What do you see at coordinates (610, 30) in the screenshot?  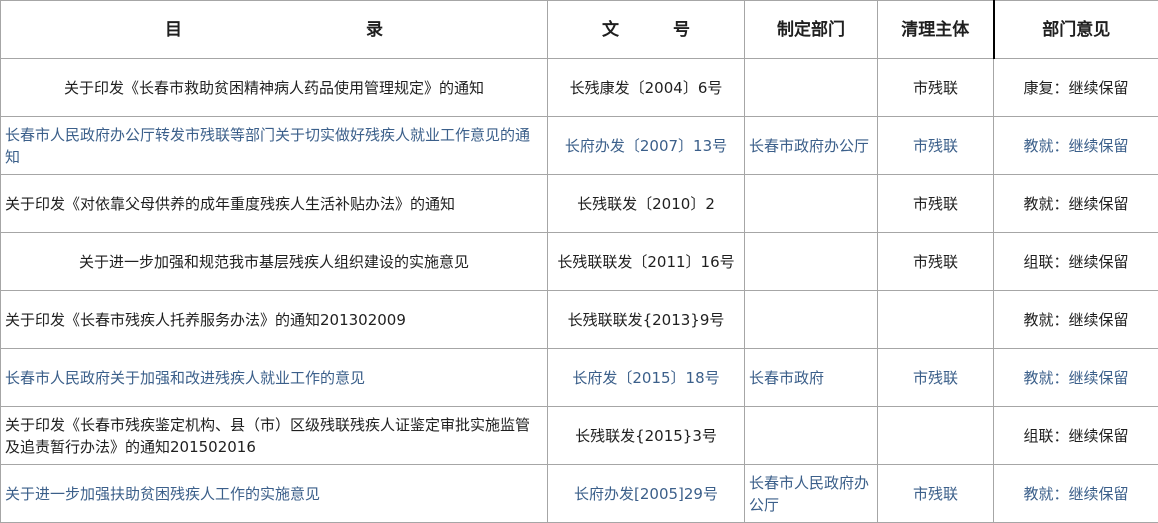 I see `header-docno-char-1: 文` at bounding box center [610, 30].